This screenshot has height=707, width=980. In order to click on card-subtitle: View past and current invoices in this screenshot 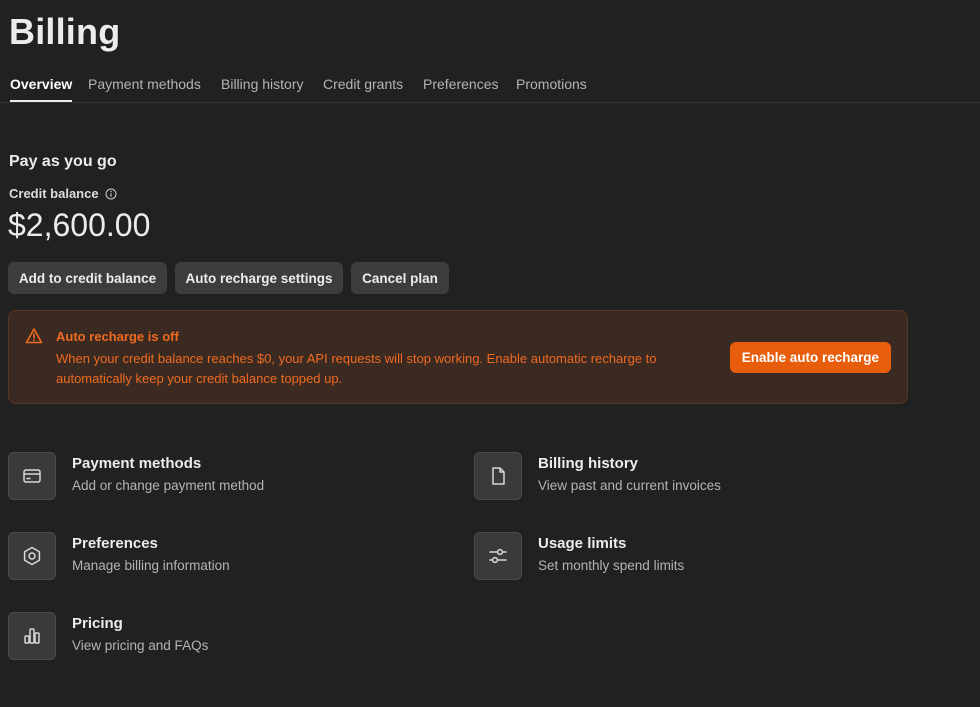, I will do `click(629, 485)`.